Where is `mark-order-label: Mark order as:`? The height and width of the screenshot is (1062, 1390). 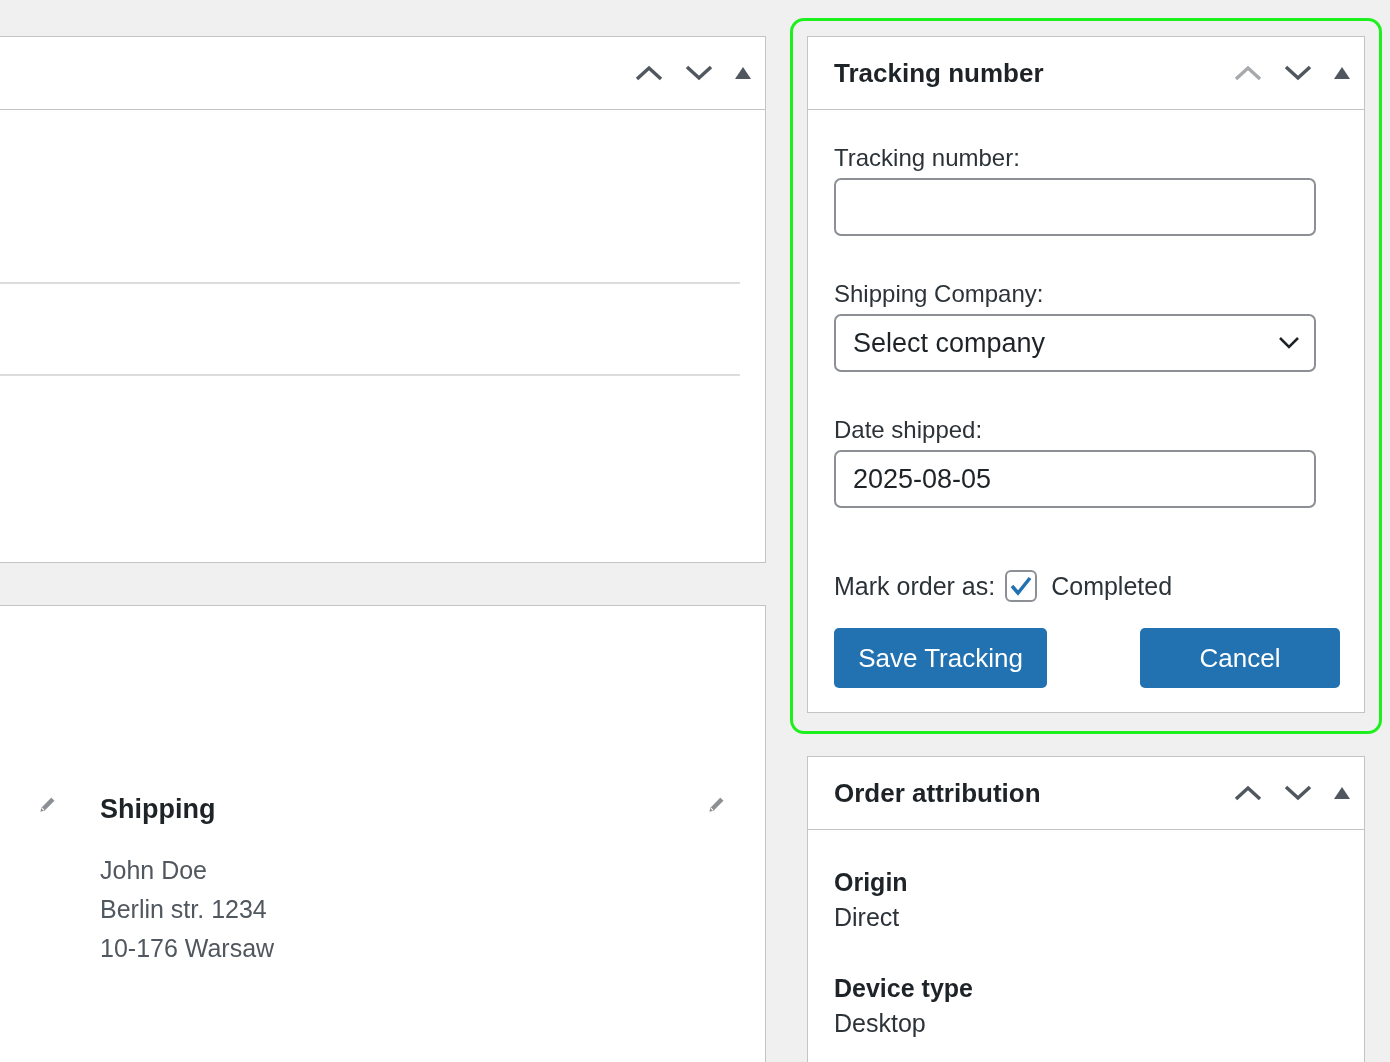
mark-order-label: Mark order as: is located at coordinates (915, 586).